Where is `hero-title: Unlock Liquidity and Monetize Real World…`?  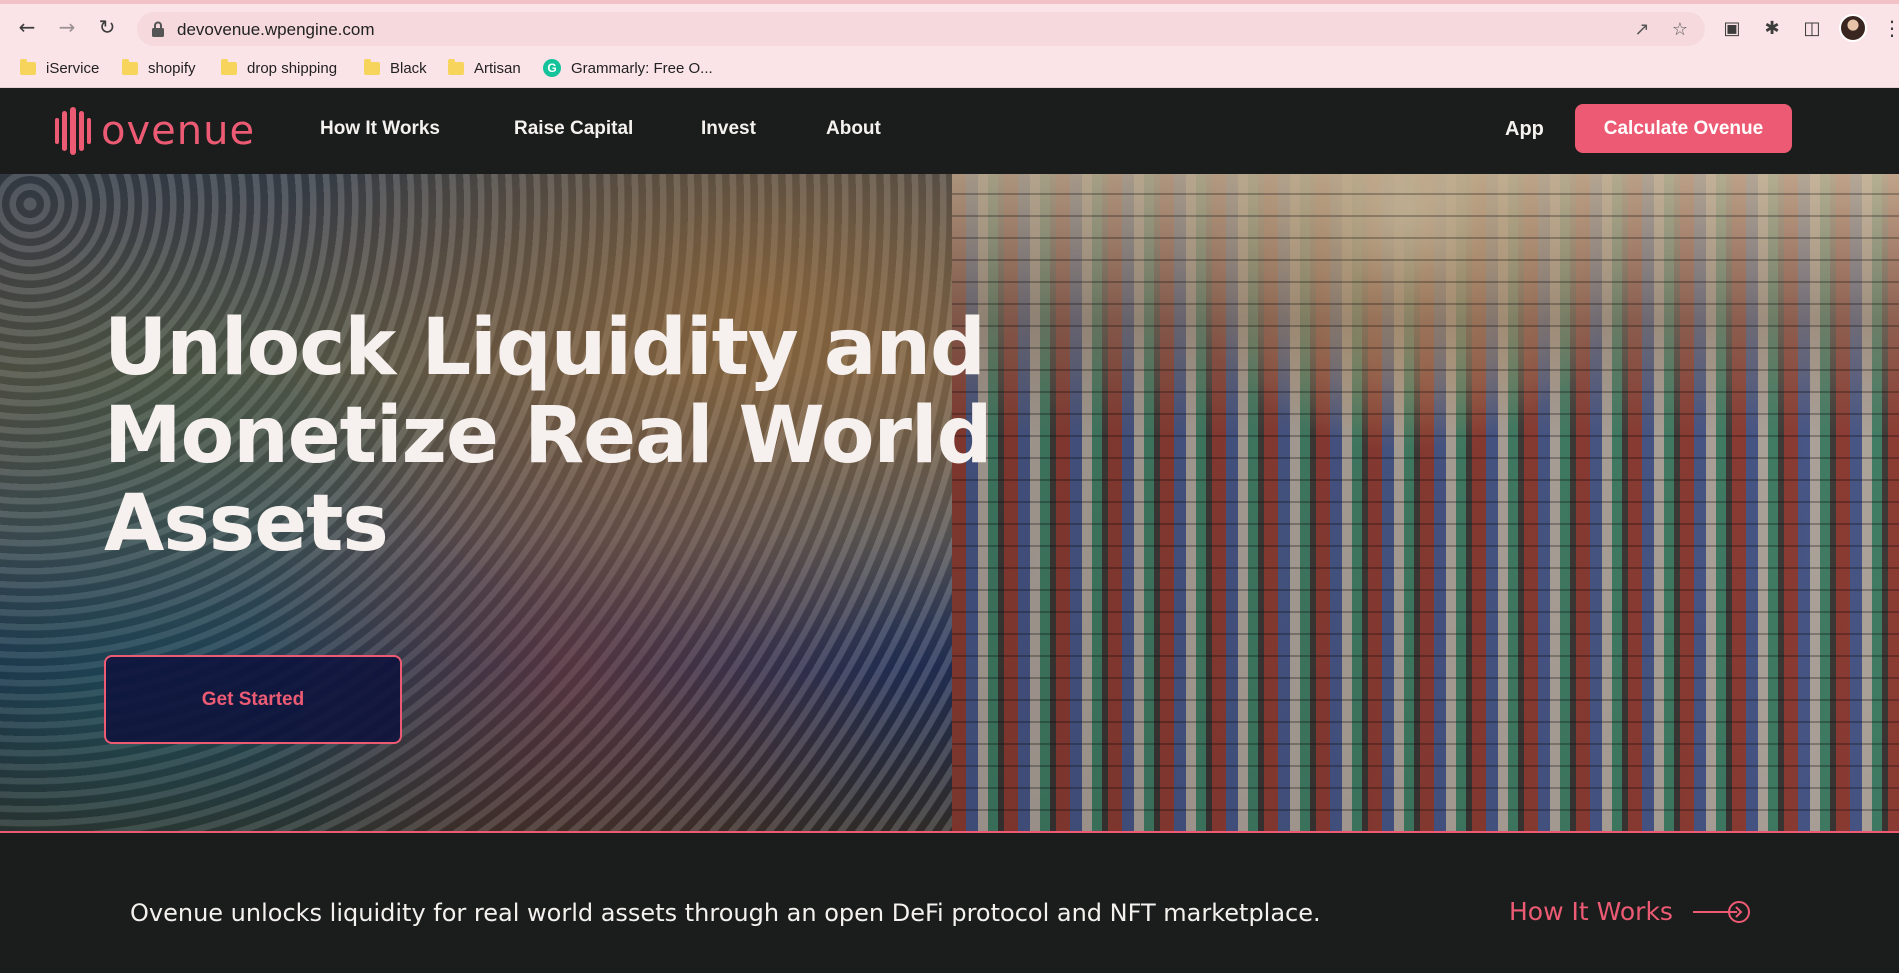
hero-title: Unlock Liquidity and Monetize Real World… is located at coordinates (548, 436).